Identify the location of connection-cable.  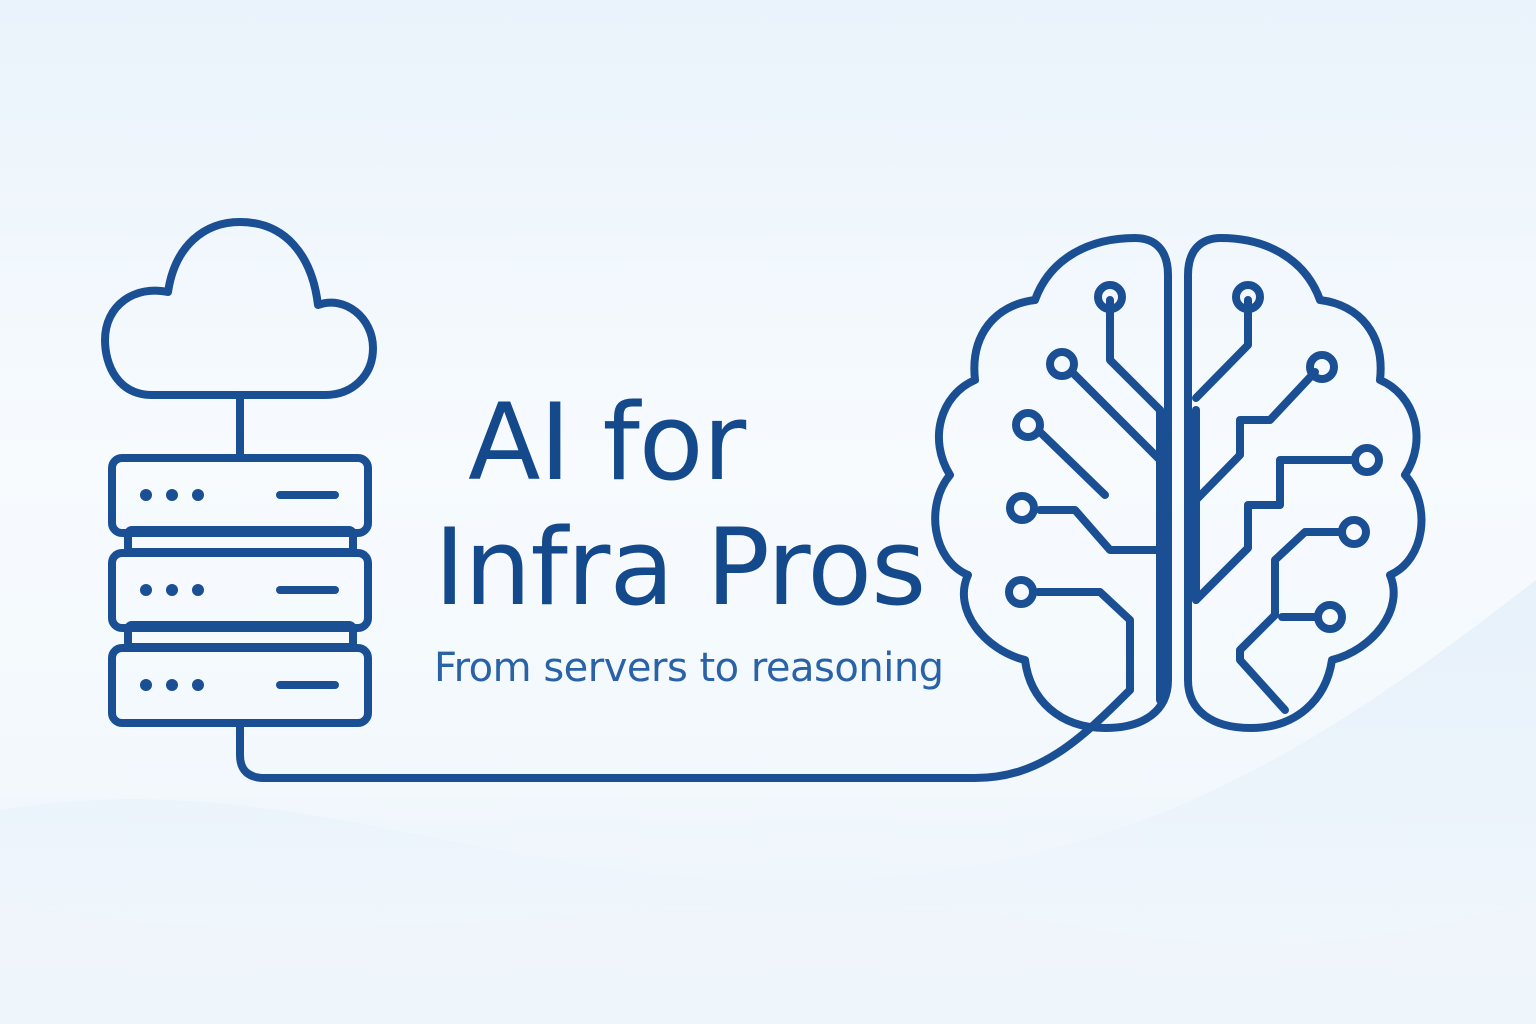
(685, 734).